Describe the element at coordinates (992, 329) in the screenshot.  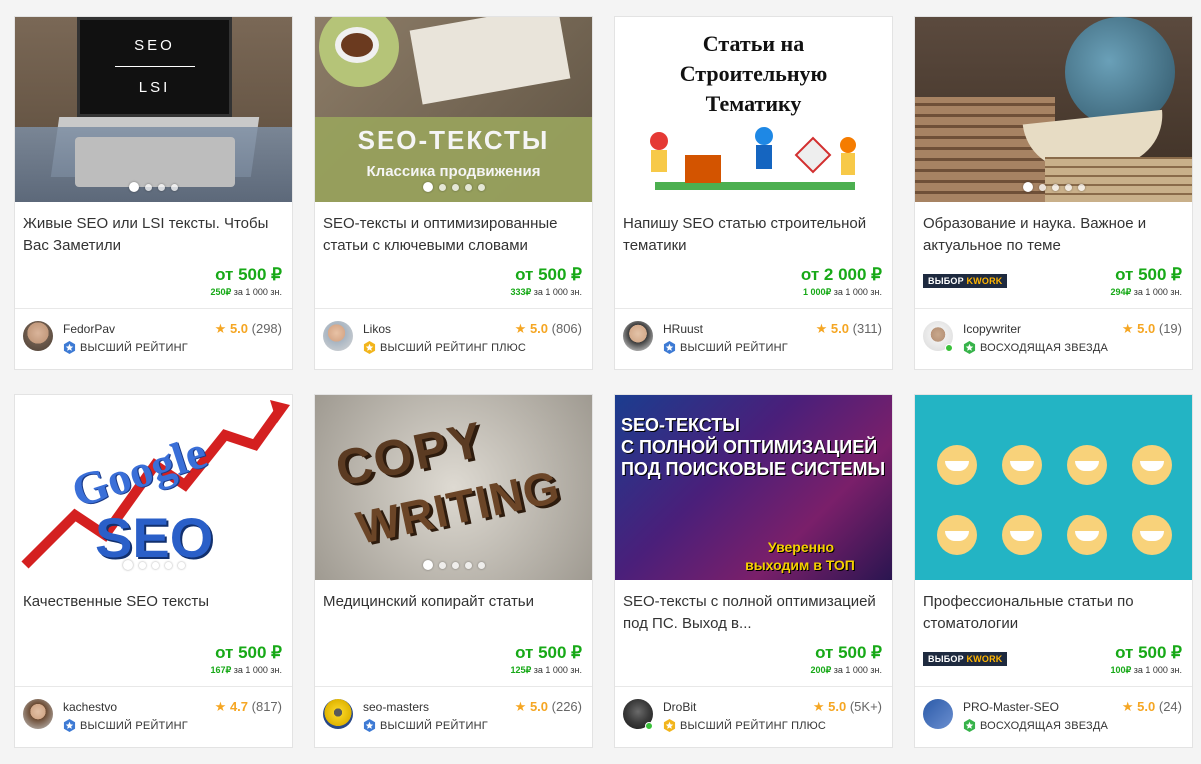
I see `seller-name: Icopywriter` at that location.